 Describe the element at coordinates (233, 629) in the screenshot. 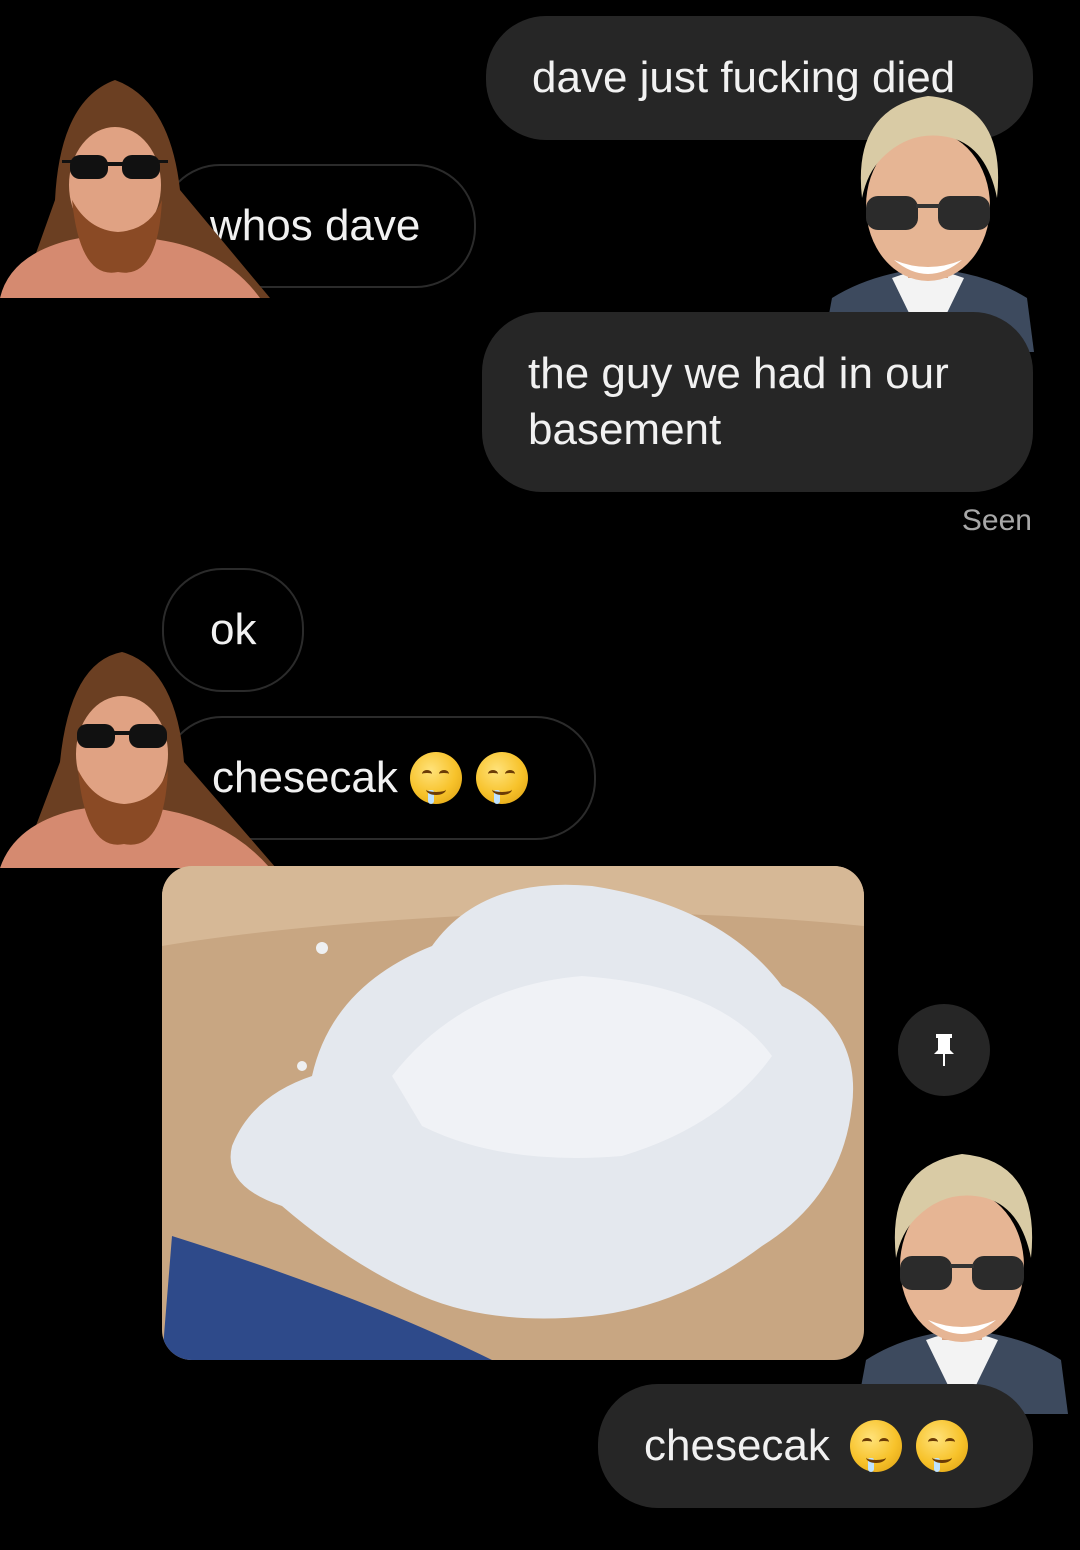

I see `message-text: ok` at that location.